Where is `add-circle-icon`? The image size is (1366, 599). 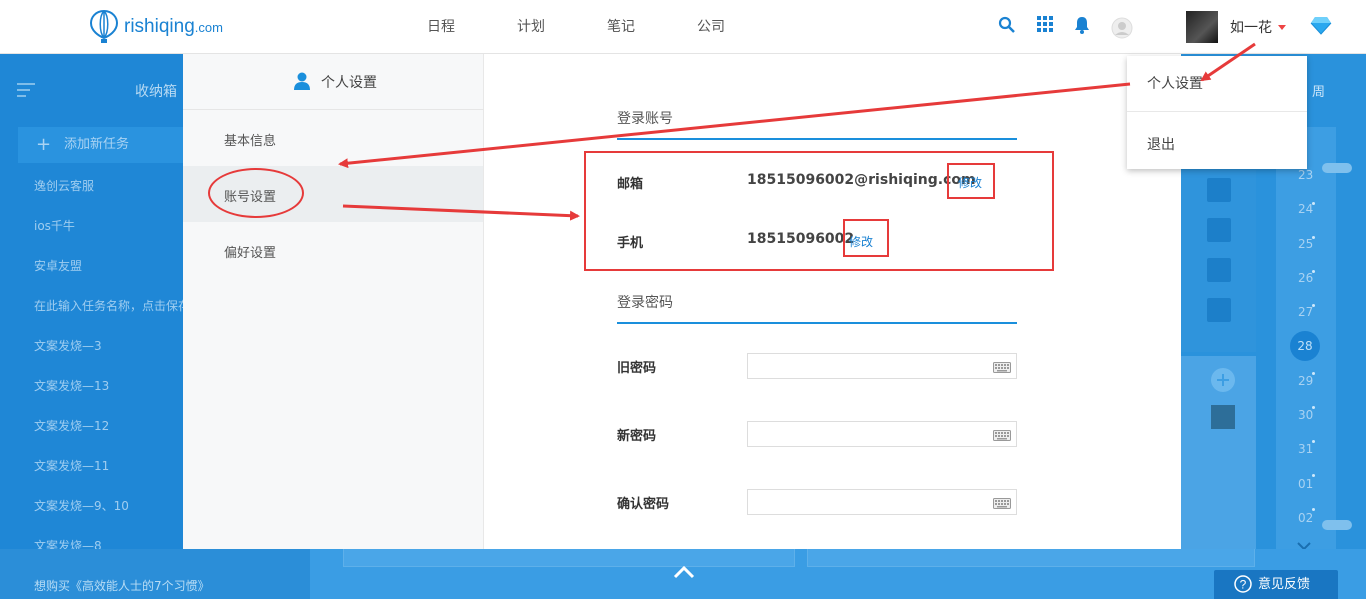
add-circle-icon is located at coordinates (1223, 380).